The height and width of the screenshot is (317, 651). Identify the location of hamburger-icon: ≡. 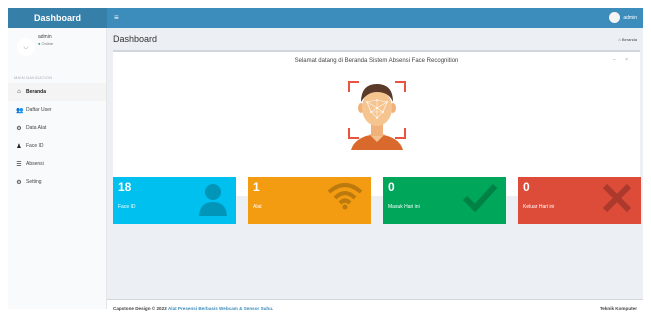
(118, 17).